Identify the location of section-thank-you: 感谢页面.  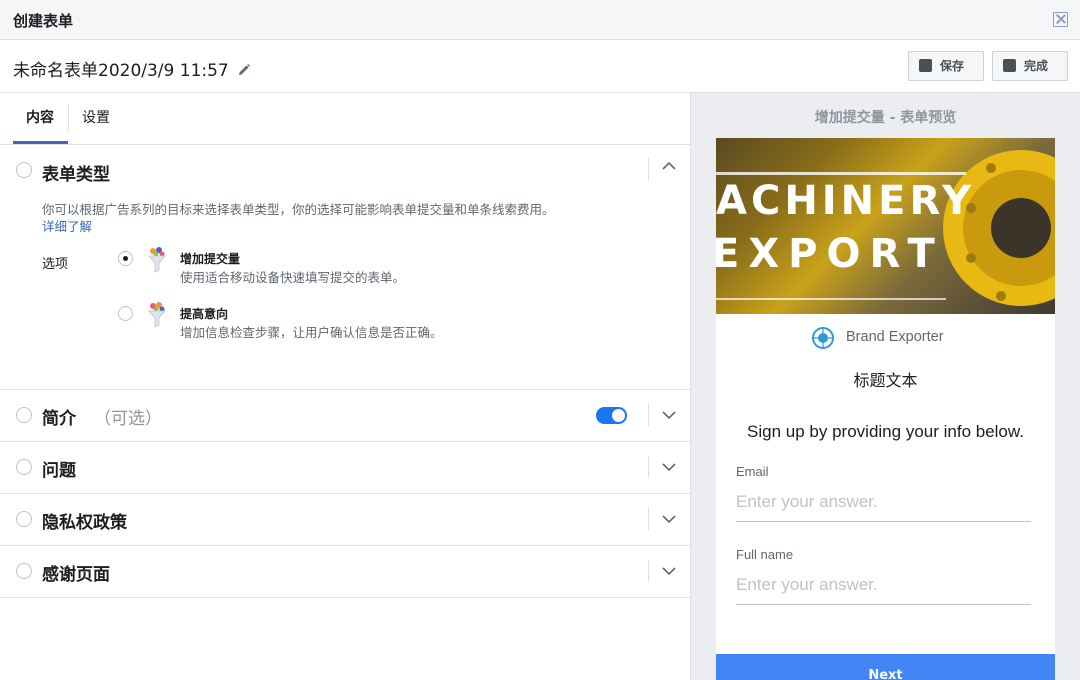
(345, 572).